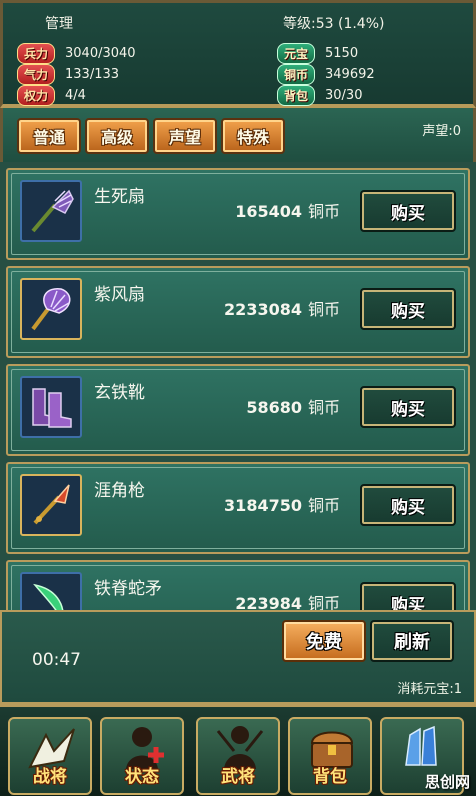 Image resolution: width=476 pixels, height=796 pixels. Describe the element at coordinates (412, 641) in the screenshot. I see `refresh-button: 刷新` at that location.